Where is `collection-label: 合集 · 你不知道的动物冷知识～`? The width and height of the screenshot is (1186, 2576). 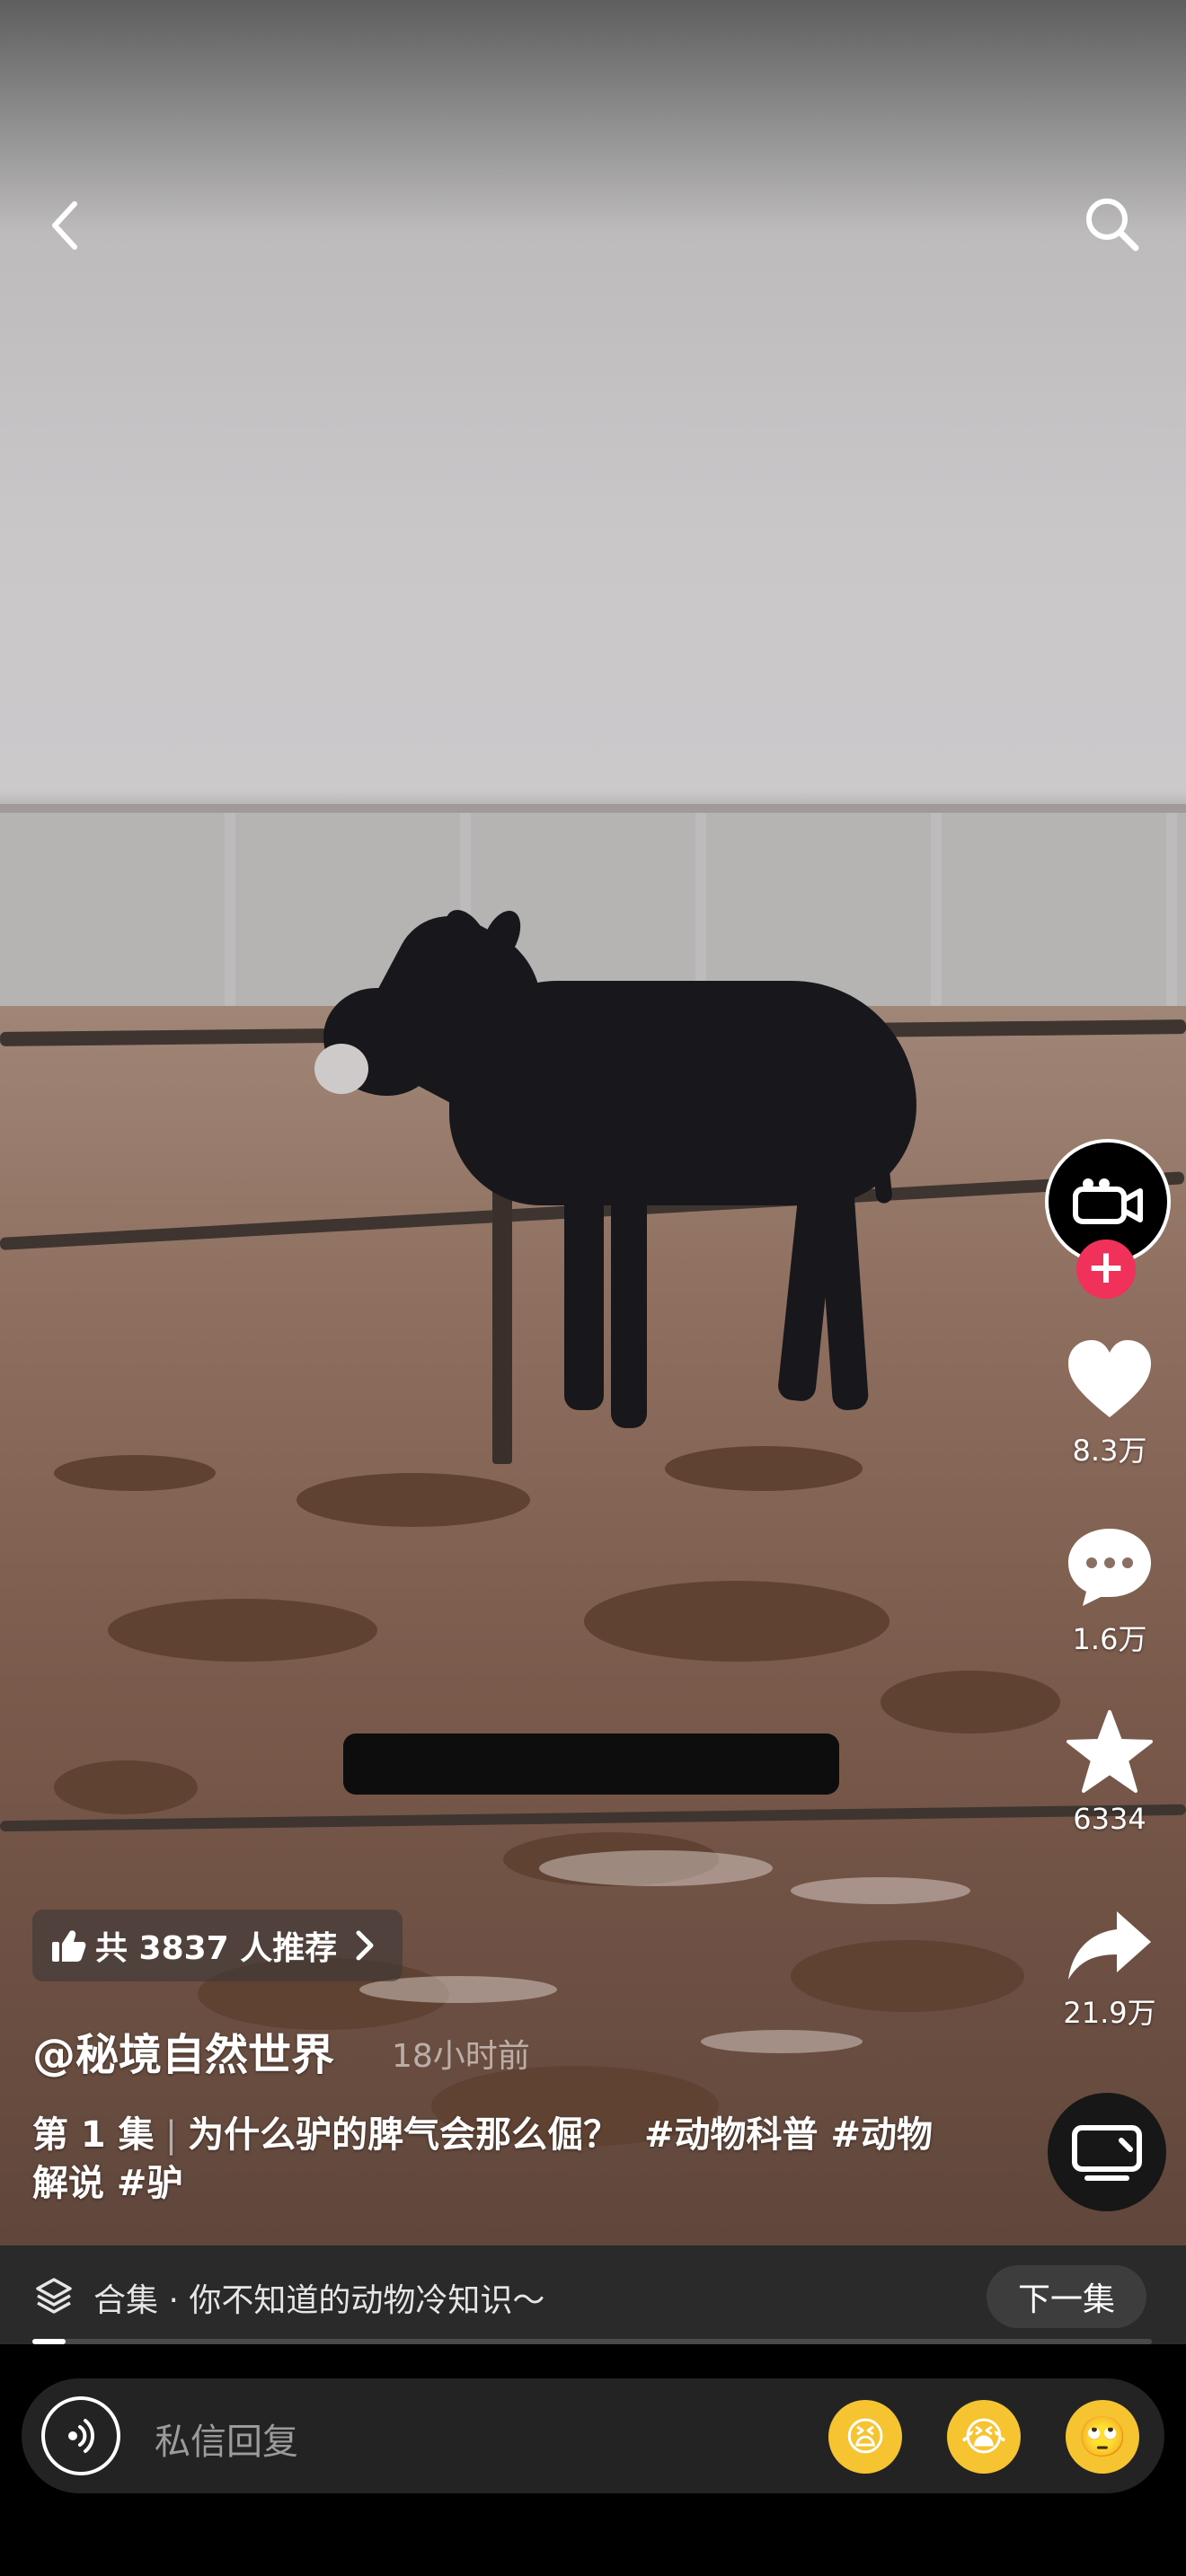 collection-label: 合集 · 你不知道的动物冷知识～ is located at coordinates (319, 2300).